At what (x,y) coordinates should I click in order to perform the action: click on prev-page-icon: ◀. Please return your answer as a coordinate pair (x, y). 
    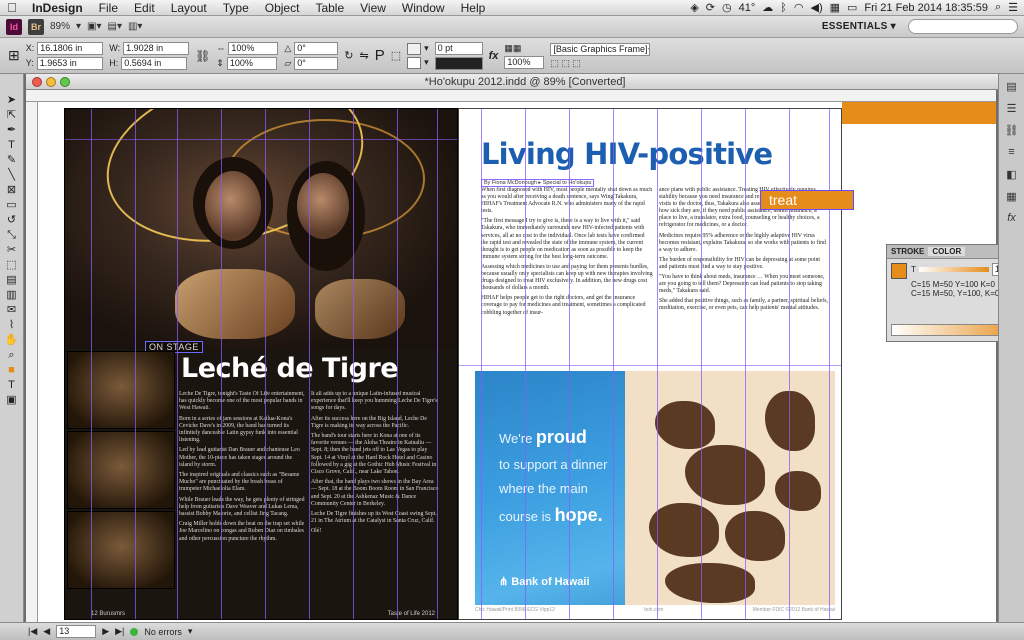
    Looking at the image, I should click on (46, 631).